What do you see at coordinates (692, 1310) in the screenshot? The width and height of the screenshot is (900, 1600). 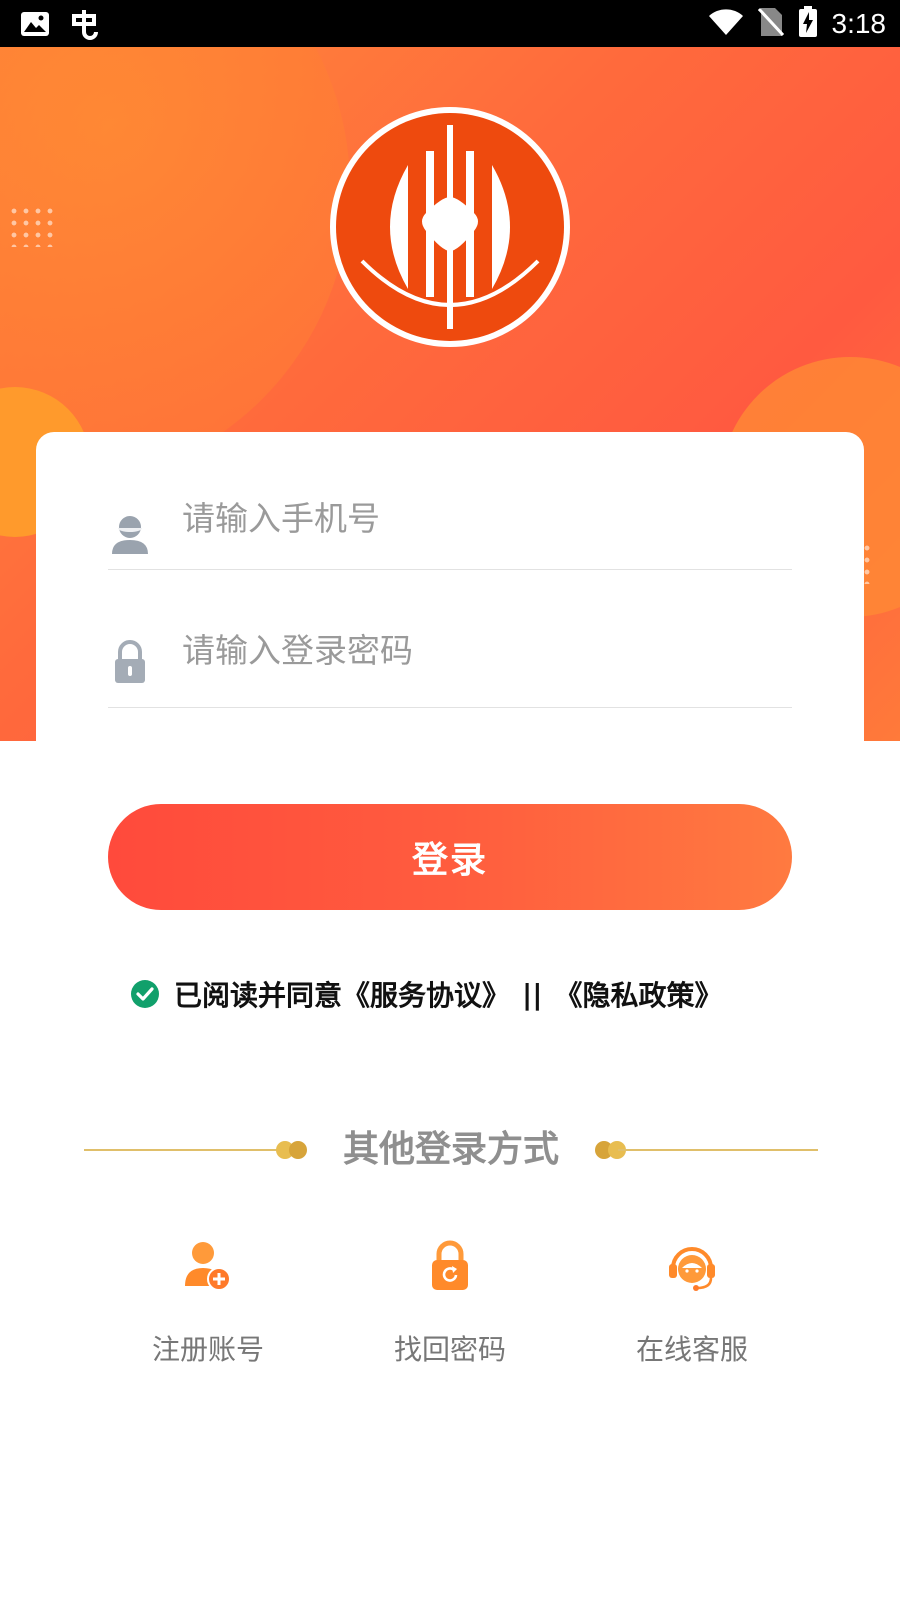 I see `online-service-option: 在线客服` at bounding box center [692, 1310].